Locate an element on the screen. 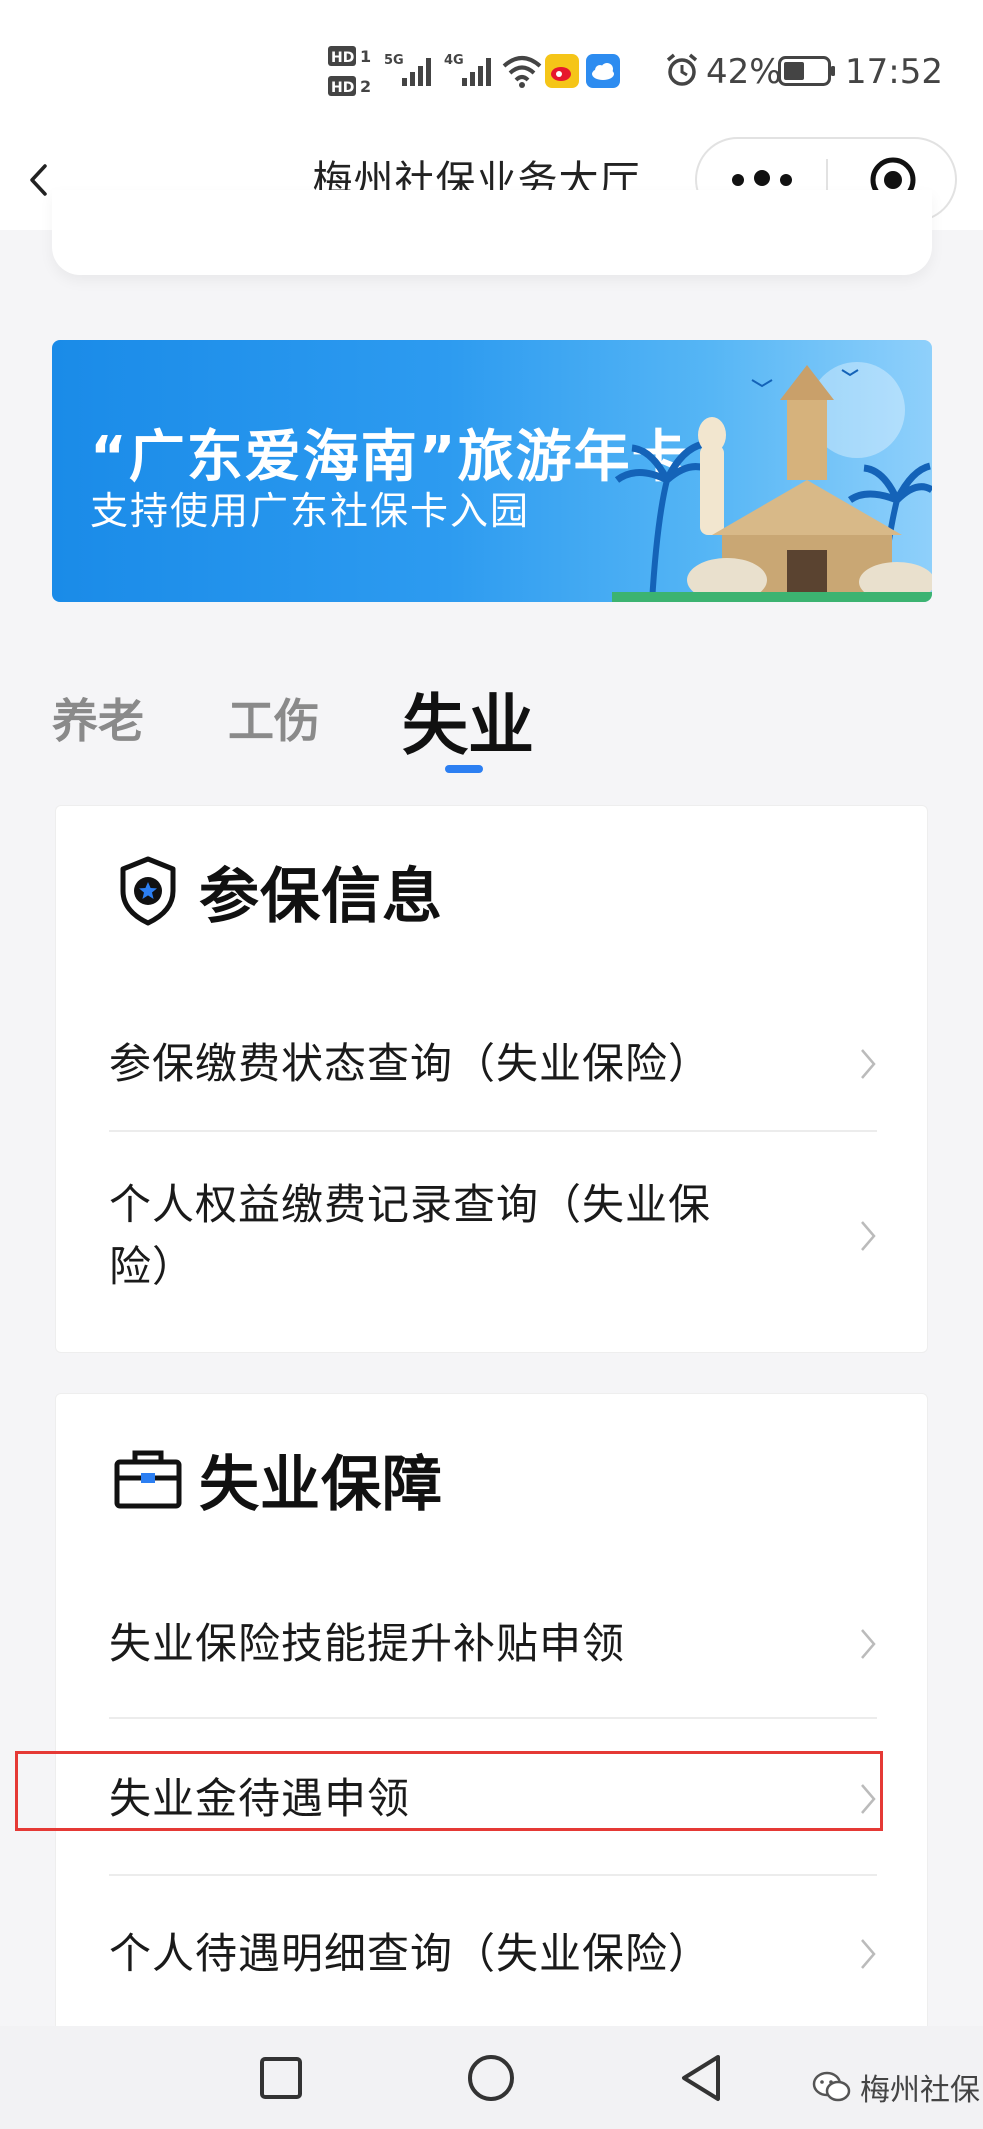 The width and height of the screenshot is (983, 2129). list-item-label: 个人权益缴费记录查询（失业保险） is located at coordinates (410, 1235).